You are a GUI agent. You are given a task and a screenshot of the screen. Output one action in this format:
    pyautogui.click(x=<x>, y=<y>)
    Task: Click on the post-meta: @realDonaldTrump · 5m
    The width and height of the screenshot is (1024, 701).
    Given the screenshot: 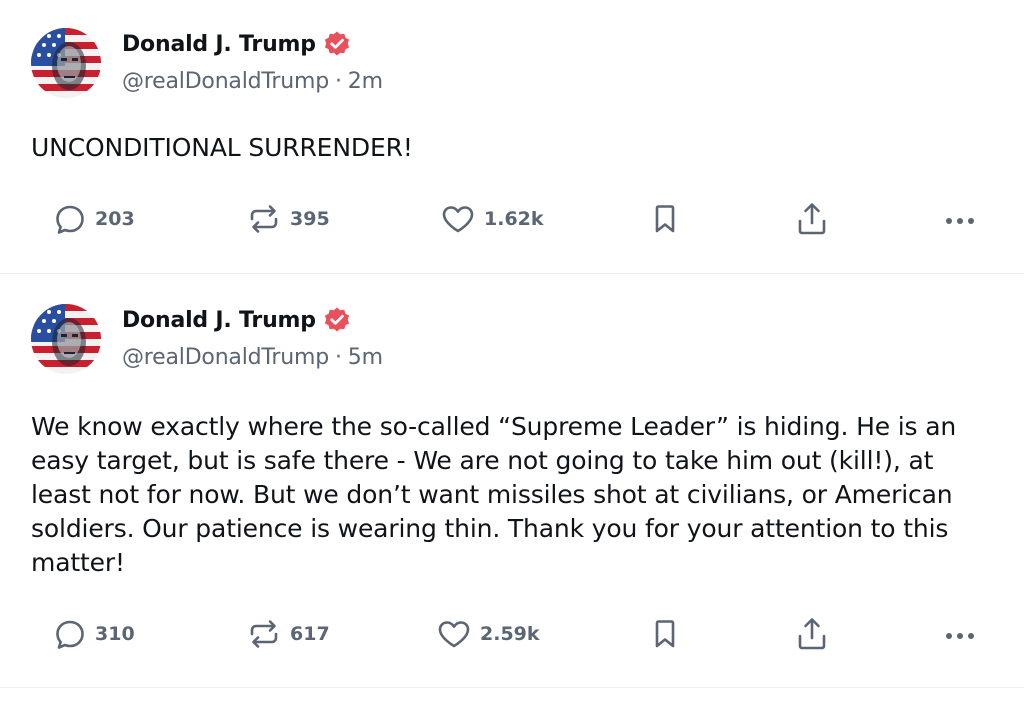 What is the action you would take?
    pyautogui.click(x=252, y=357)
    